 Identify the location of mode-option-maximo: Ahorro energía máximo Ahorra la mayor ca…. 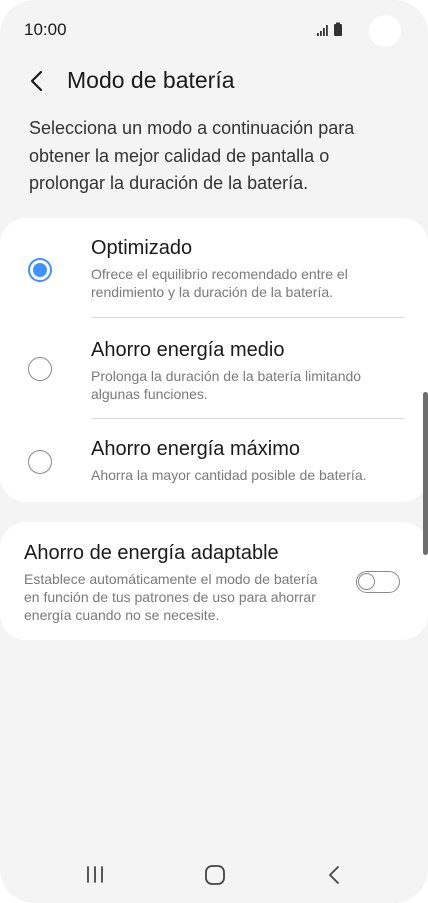
(214, 460).